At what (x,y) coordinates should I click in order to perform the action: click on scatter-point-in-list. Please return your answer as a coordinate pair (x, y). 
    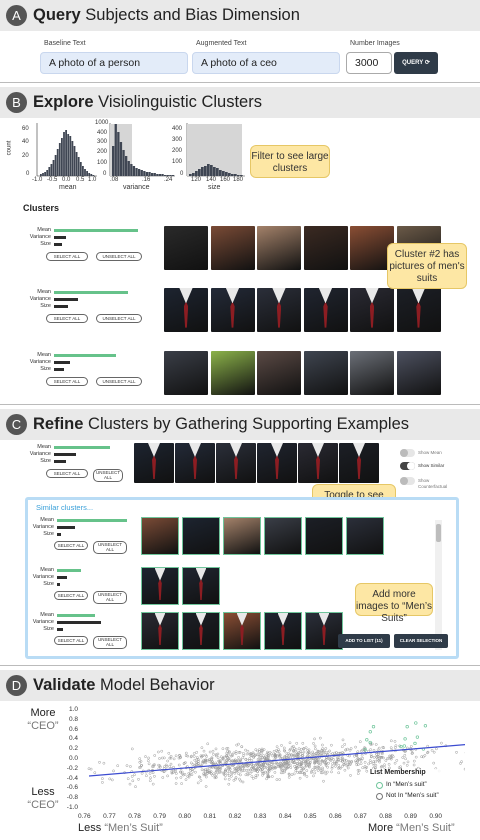
    Looking at the image, I should click on (405, 739).